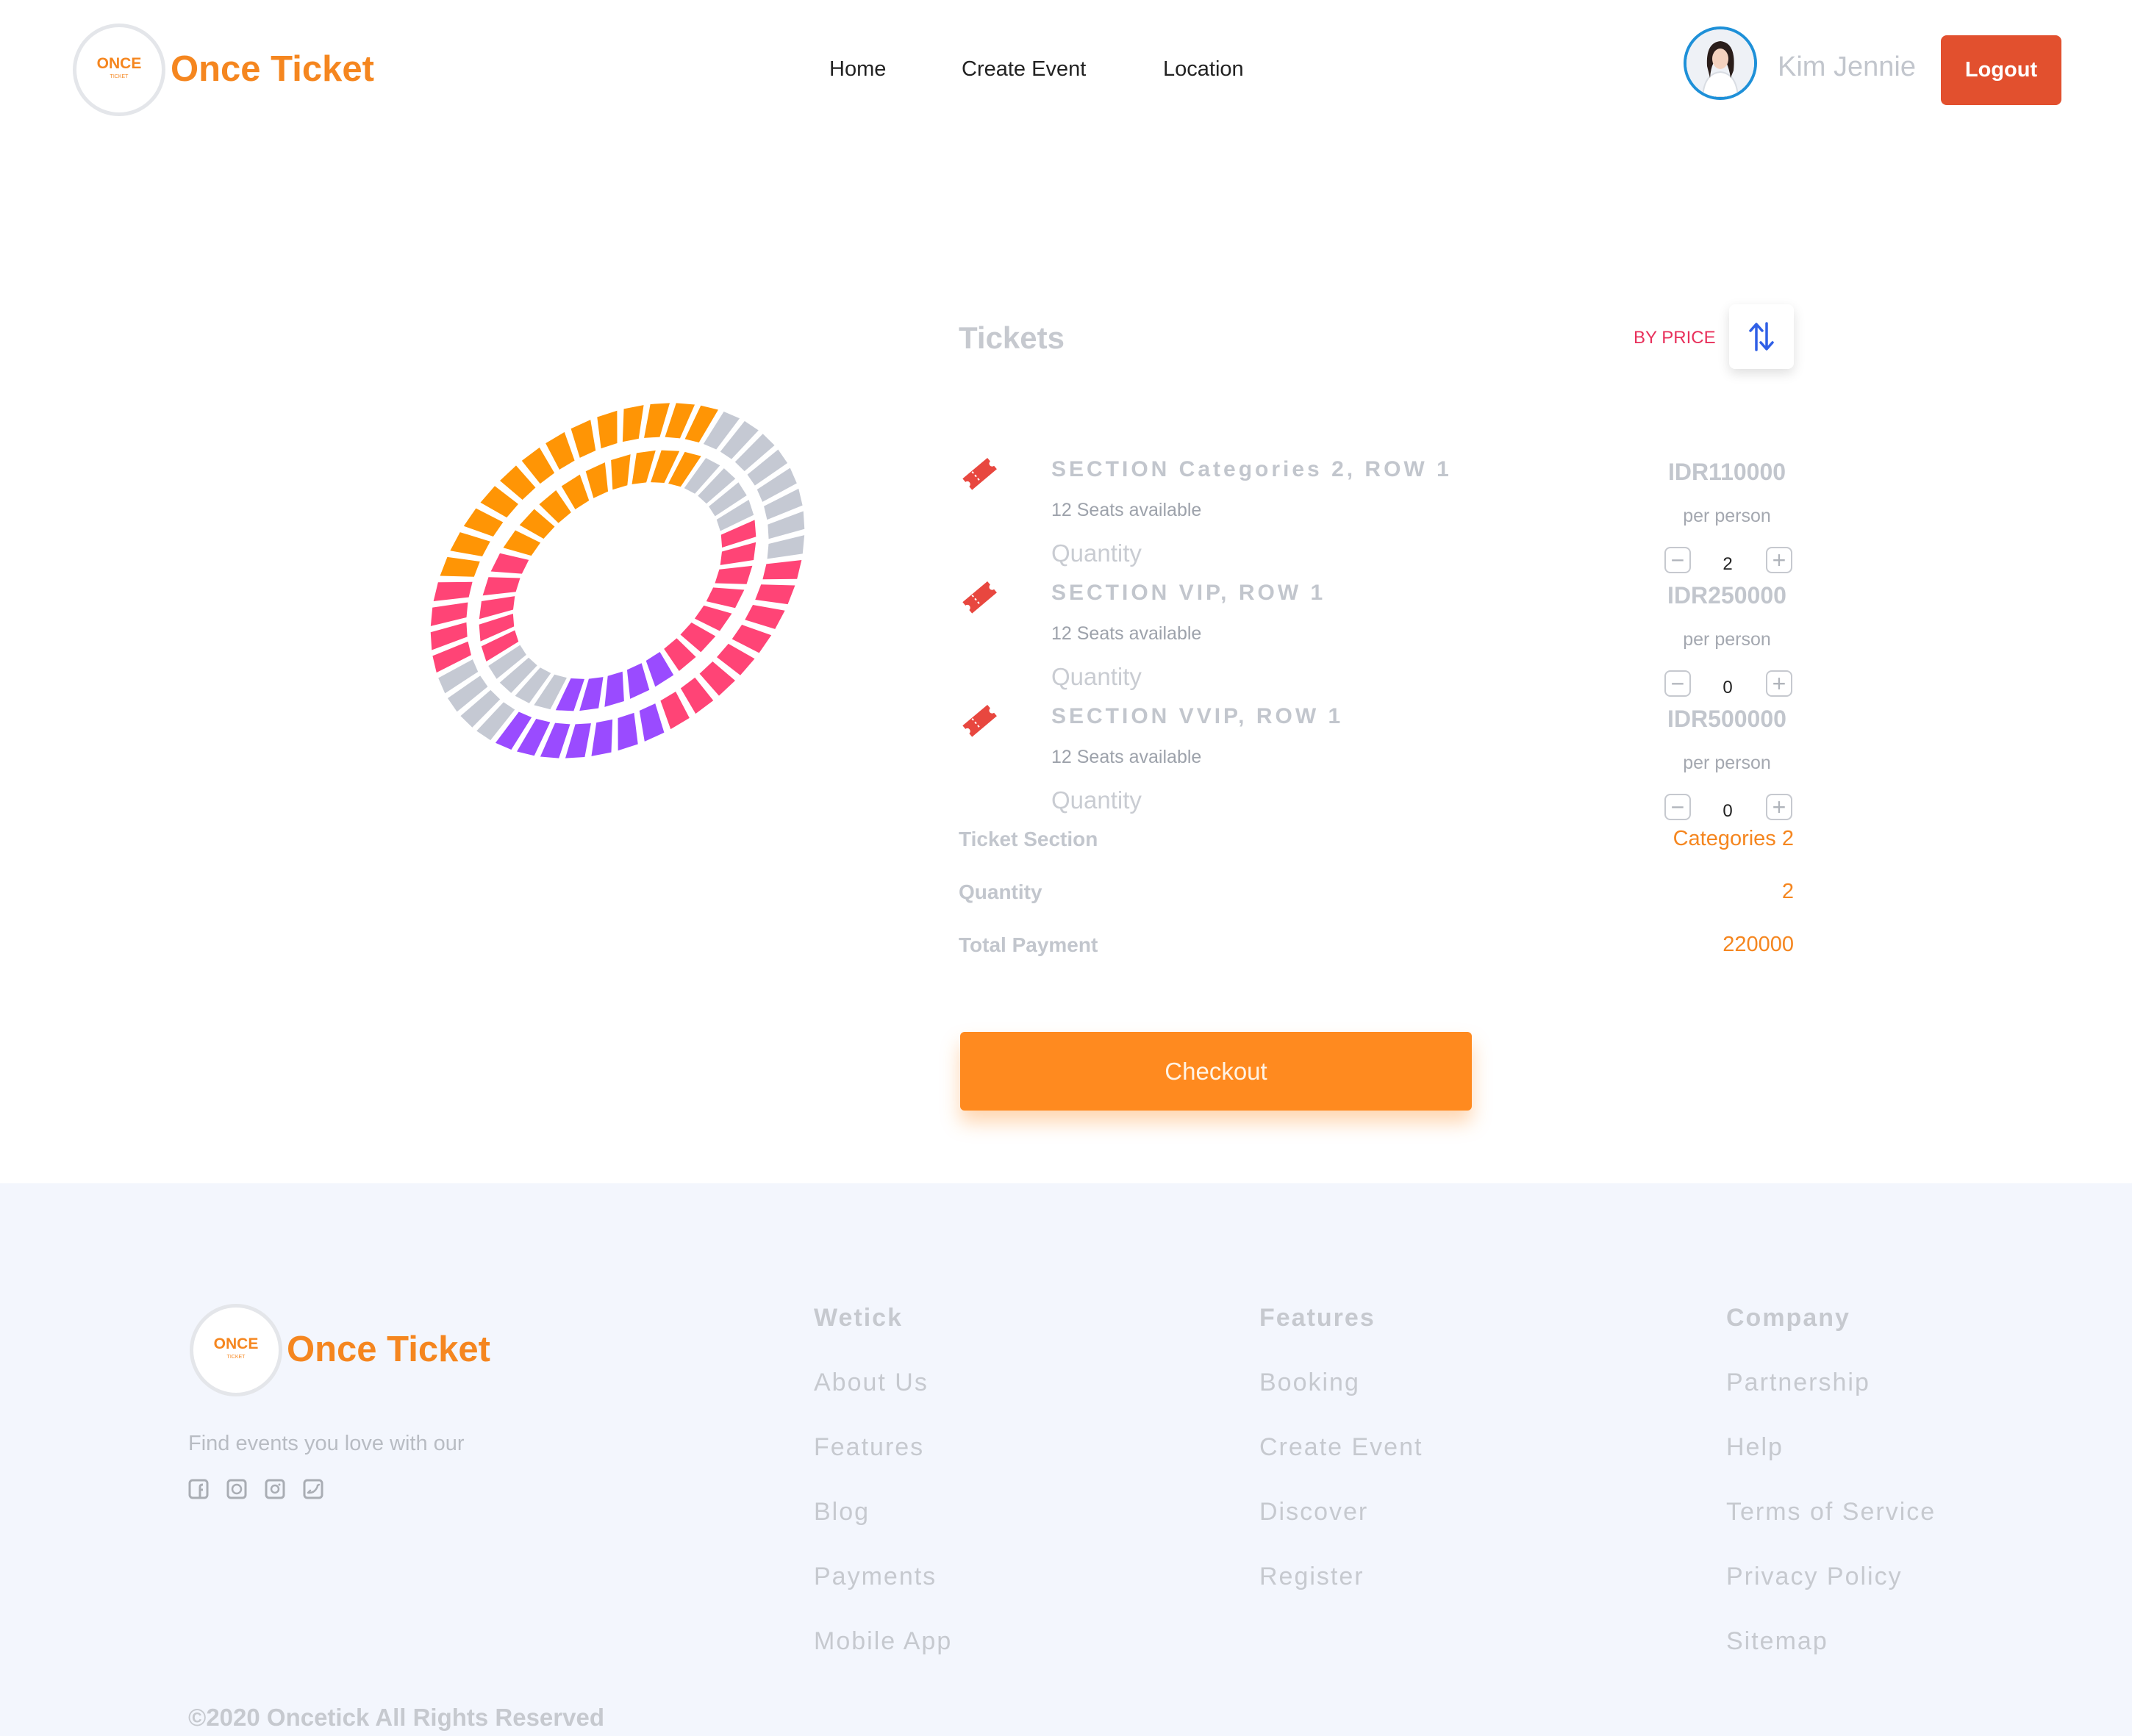  What do you see at coordinates (1755, 1447) in the screenshot?
I see `footer-link-help: Help` at bounding box center [1755, 1447].